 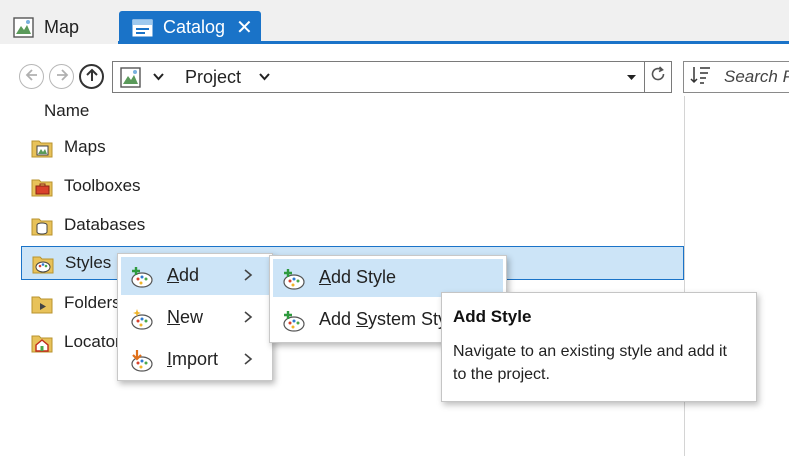 I want to click on arrow-up-icon, so click(x=92, y=77).